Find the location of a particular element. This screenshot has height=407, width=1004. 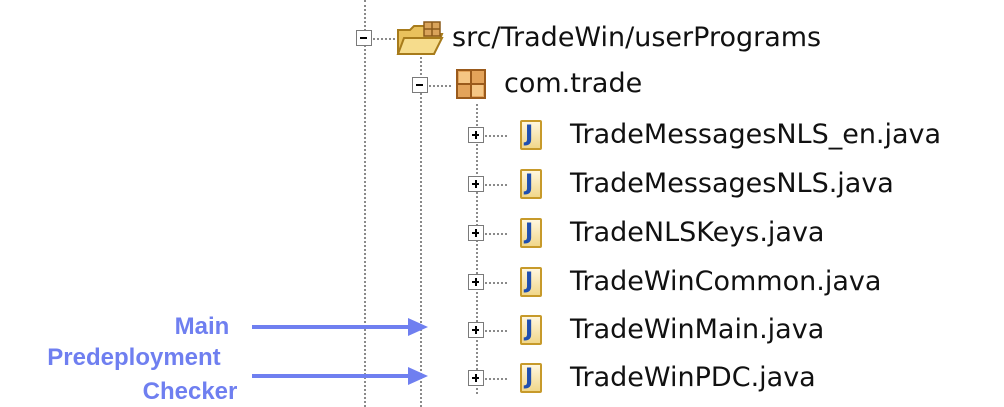

source-folder-label: src/TradeWin/userPrograms is located at coordinates (636, 38).